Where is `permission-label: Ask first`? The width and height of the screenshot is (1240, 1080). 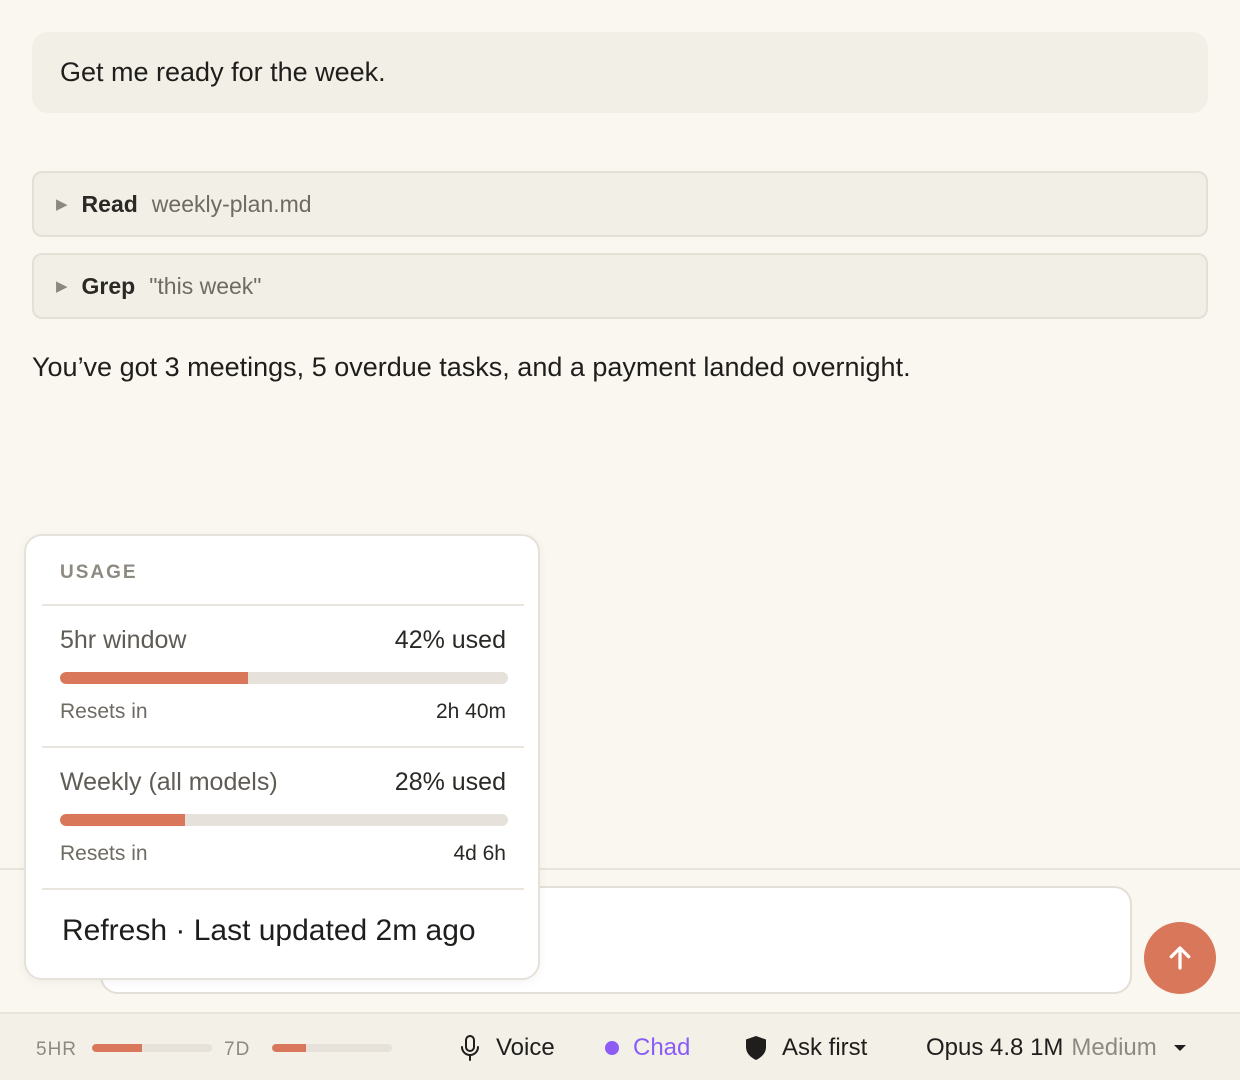
permission-label: Ask first is located at coordinates (825, 1047).